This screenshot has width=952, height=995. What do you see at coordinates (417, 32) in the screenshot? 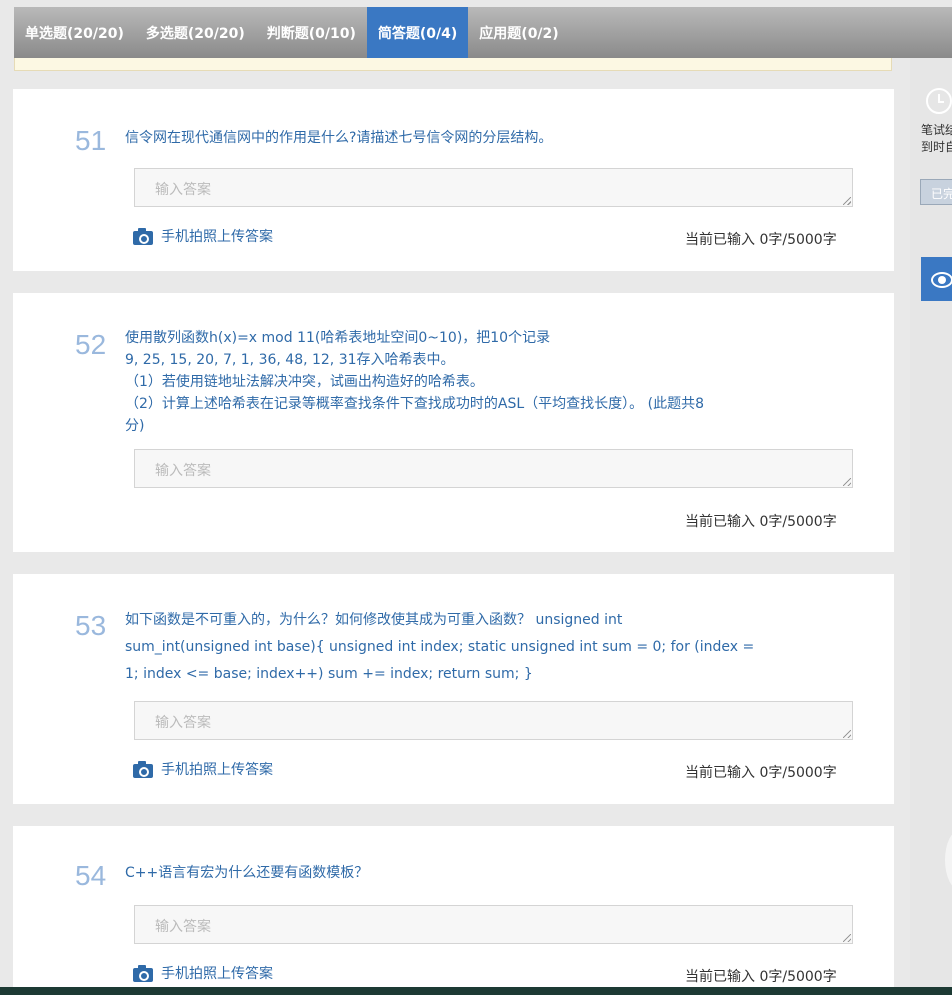
I see `tab-short-answer: 简答题(0/4)` at bounding box center [417, 32].